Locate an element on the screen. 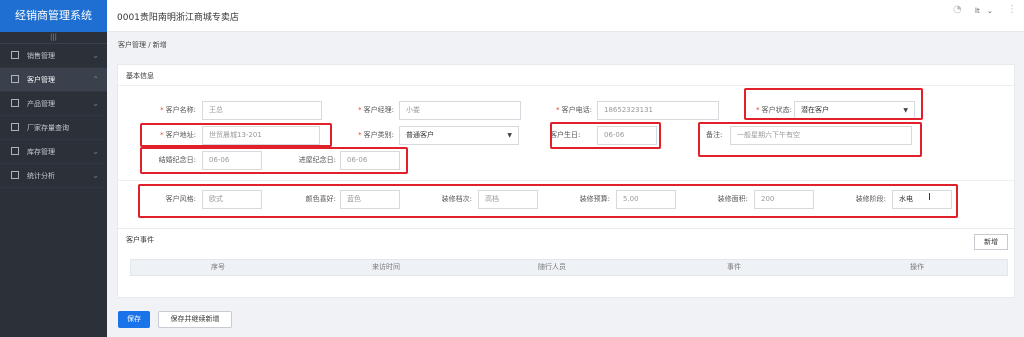 Image resolution: width=1024 pixels, height=337 pixels. sidebar-item-customers: 客户管理 ⌃ is located at coordinates (53, 80).